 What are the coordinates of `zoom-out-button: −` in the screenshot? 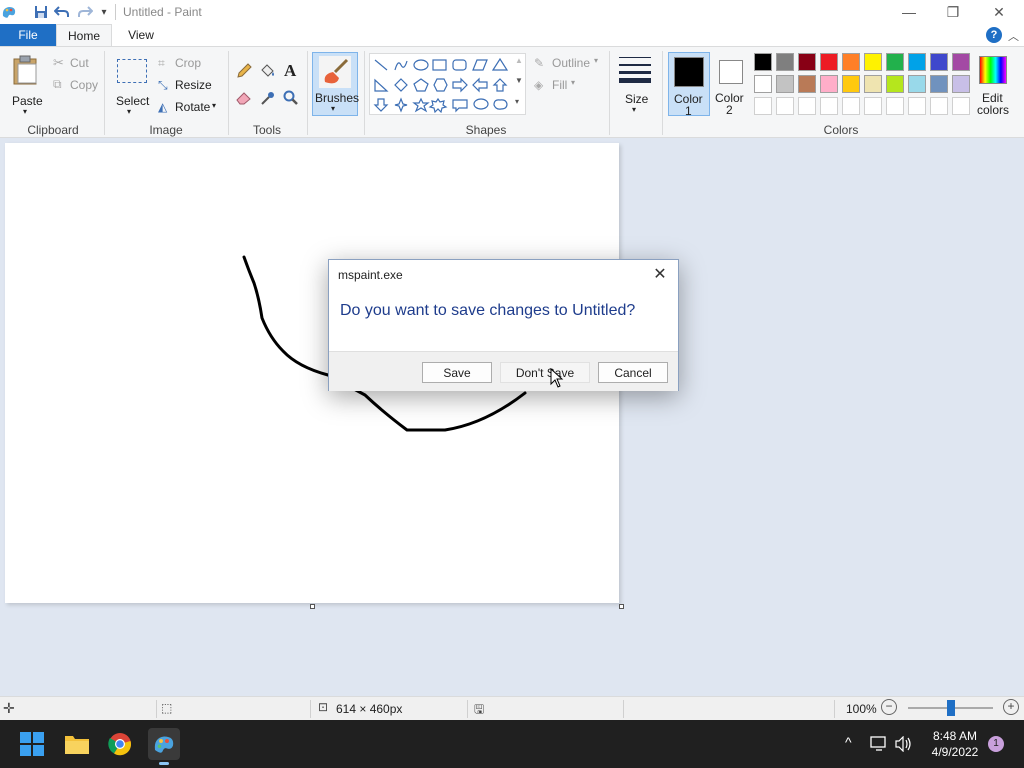 It's located at (889, 707).